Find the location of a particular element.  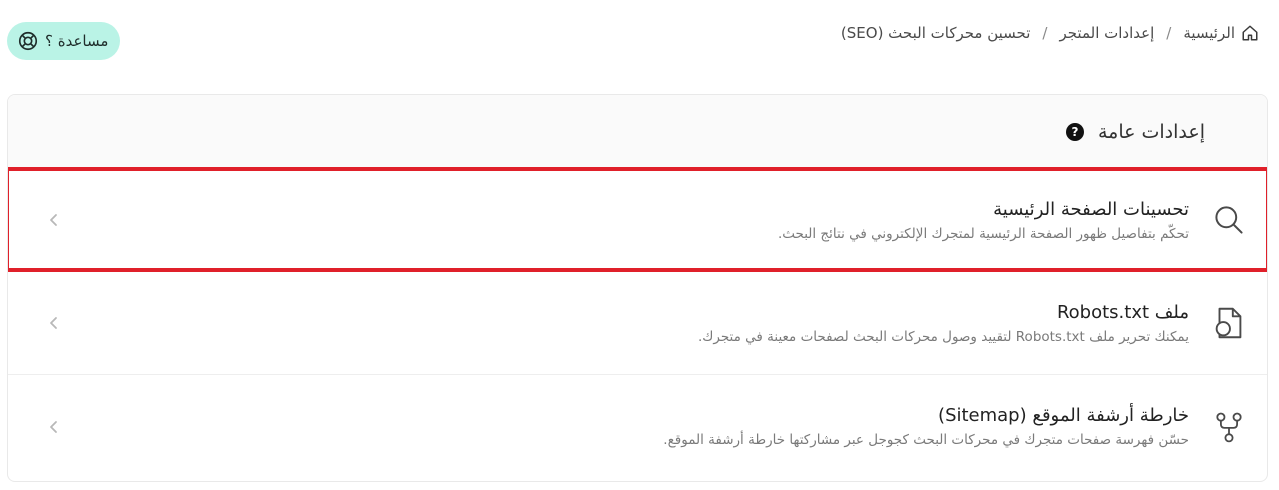

list-item-title: ملف Robots.txt is located at coordinates (1122, 312).